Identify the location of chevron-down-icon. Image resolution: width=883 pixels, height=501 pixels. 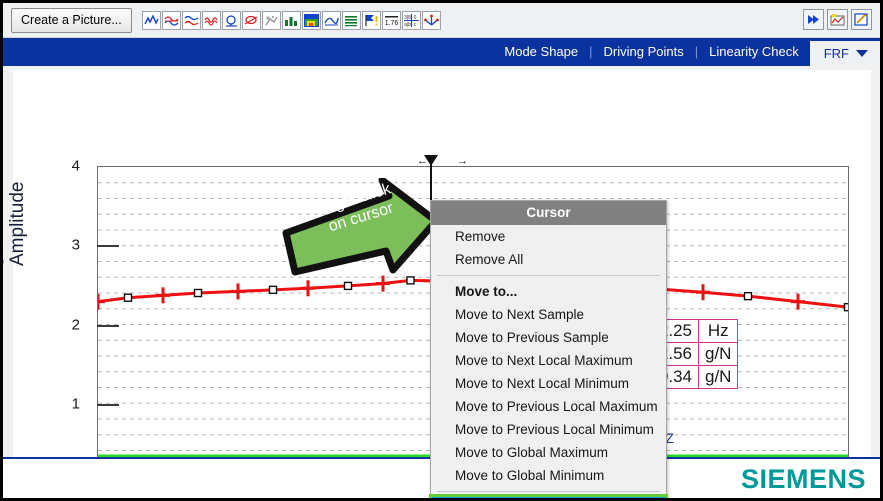
(862, 53).